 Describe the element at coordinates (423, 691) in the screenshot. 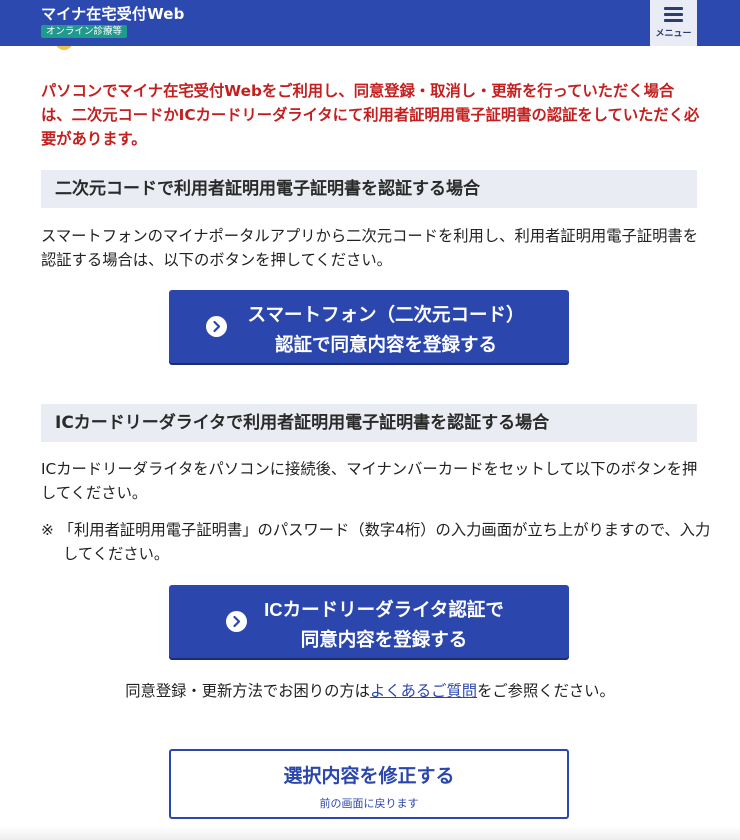

I see `faq-link: よくあるご質問` at that location.